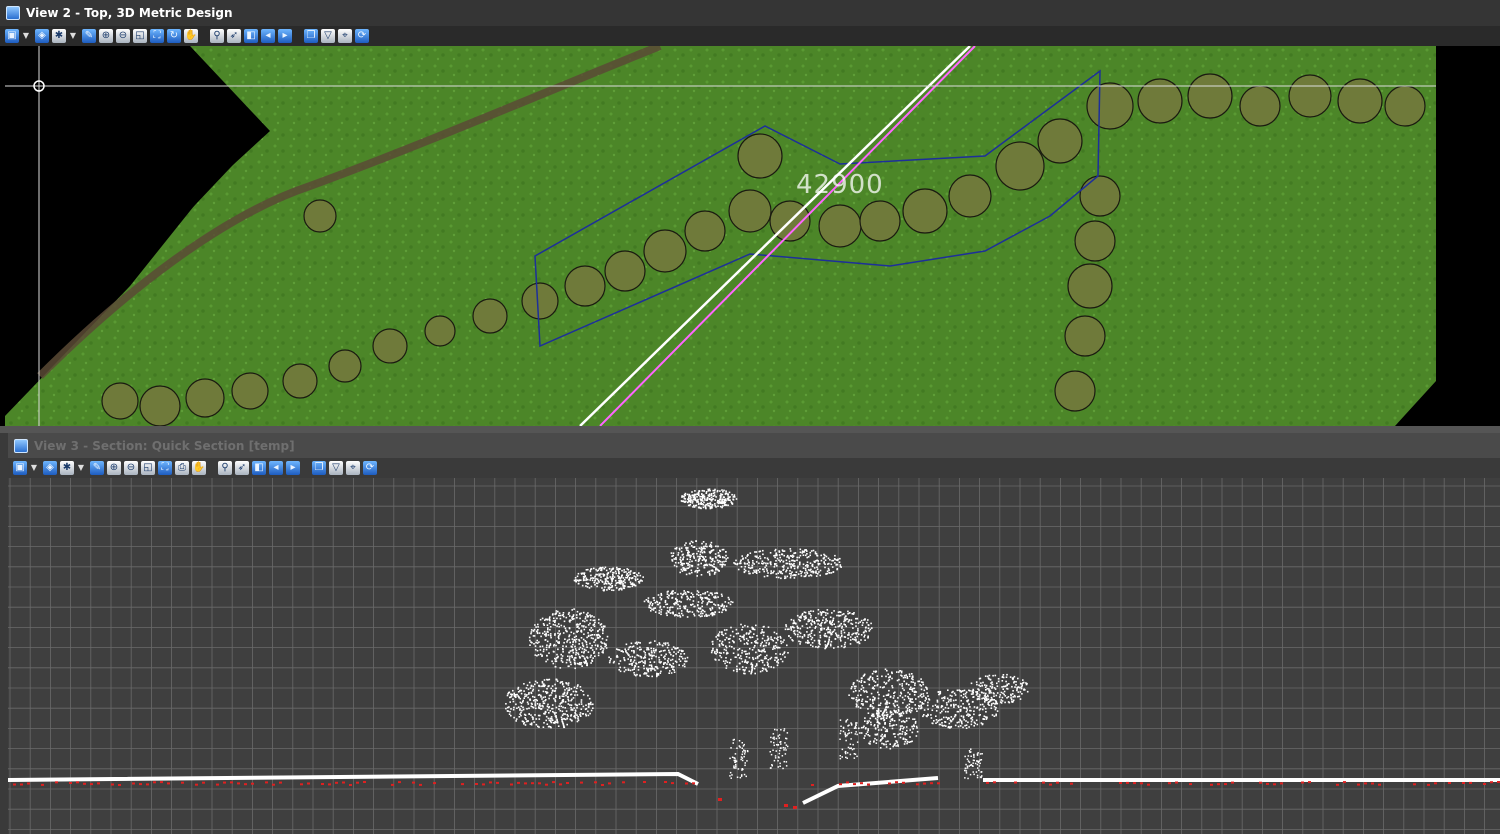  Describe the element at coordinates (129, 13) in the screenshot. I see `view-2-title: View 2 - Top, 3D Metric Design` at that location.